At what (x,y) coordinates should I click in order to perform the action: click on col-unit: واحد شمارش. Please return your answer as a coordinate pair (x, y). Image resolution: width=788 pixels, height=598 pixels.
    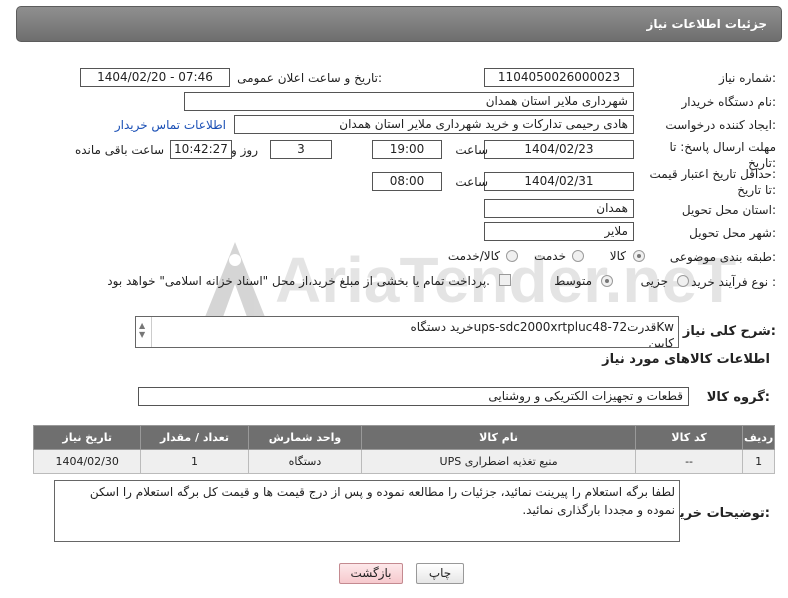
    Looking at the image, I should click on (305, 437).